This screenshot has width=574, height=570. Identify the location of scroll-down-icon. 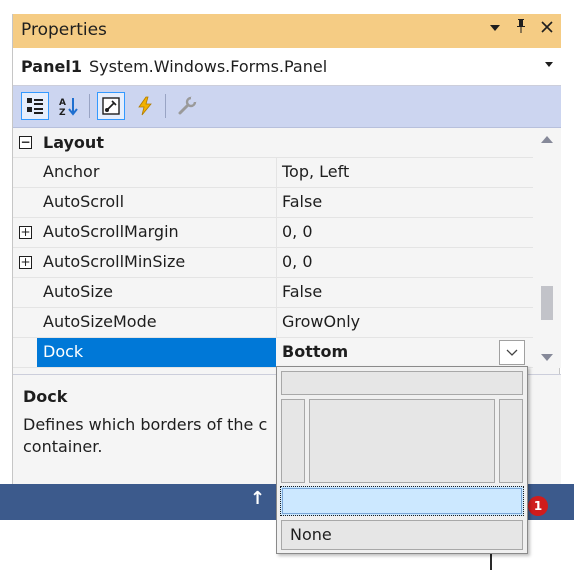
(547, 357).